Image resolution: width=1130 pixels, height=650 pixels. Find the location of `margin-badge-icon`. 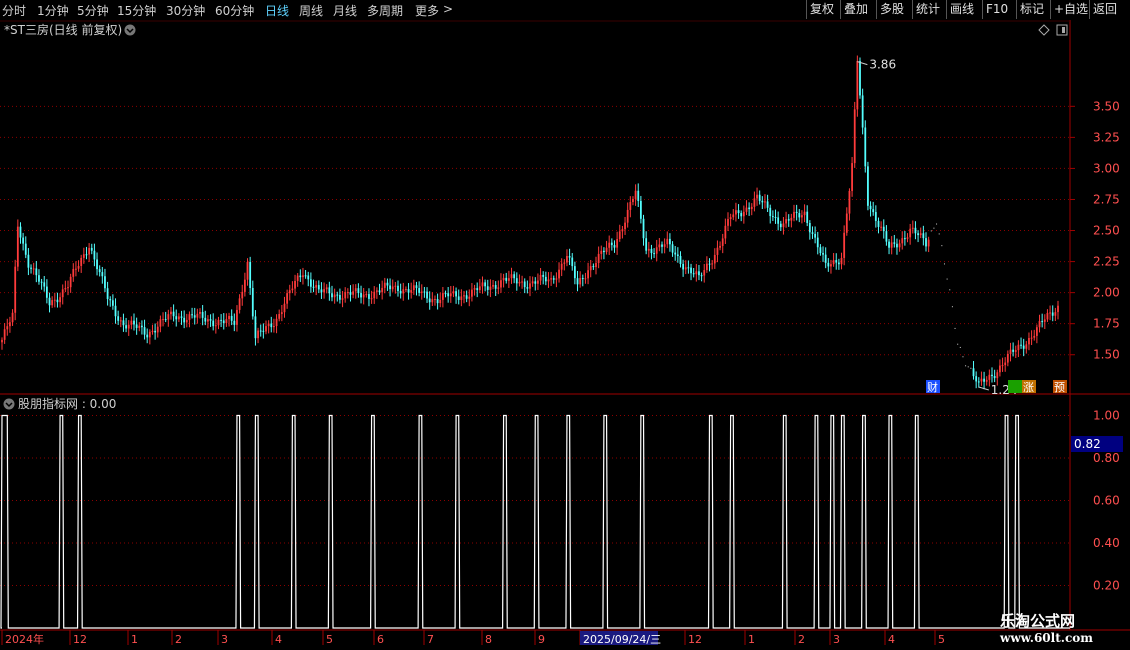

margin-badge-icon is located at coordinates (1015, 386).